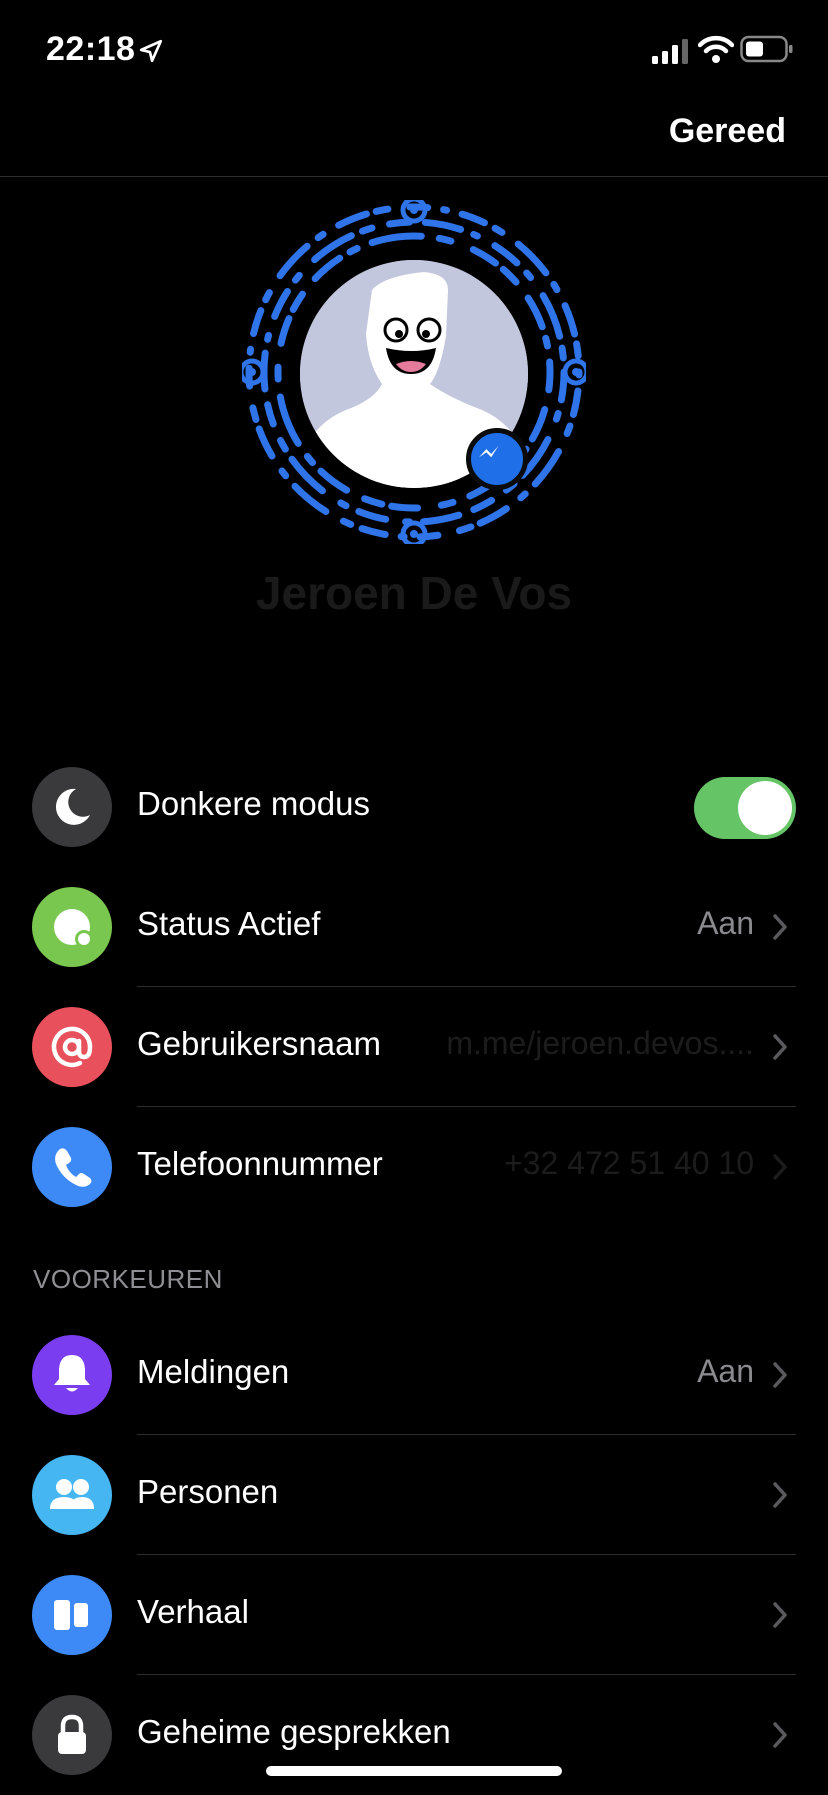 Image resolution: width=828 pixels, height=1795 pixels. Describe the element at coordinates (128, 1279) in the screenshot. I see `section-header-preferences: VOORKEUREN` at that location.